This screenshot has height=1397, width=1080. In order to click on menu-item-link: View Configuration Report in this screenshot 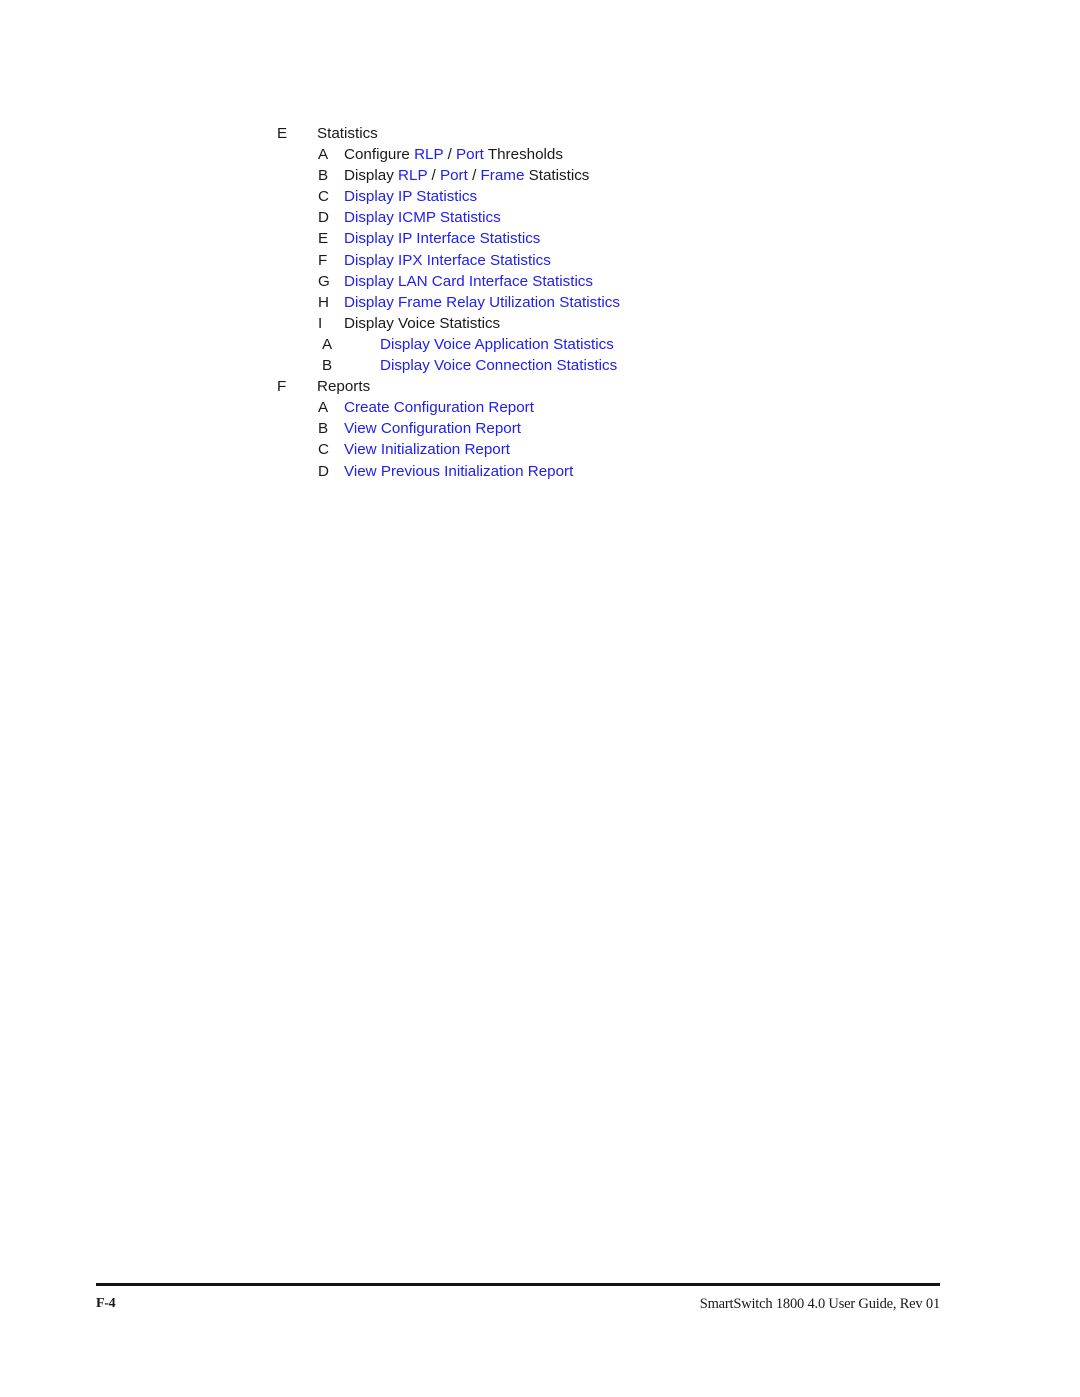, I will do `click(432, 428)`.